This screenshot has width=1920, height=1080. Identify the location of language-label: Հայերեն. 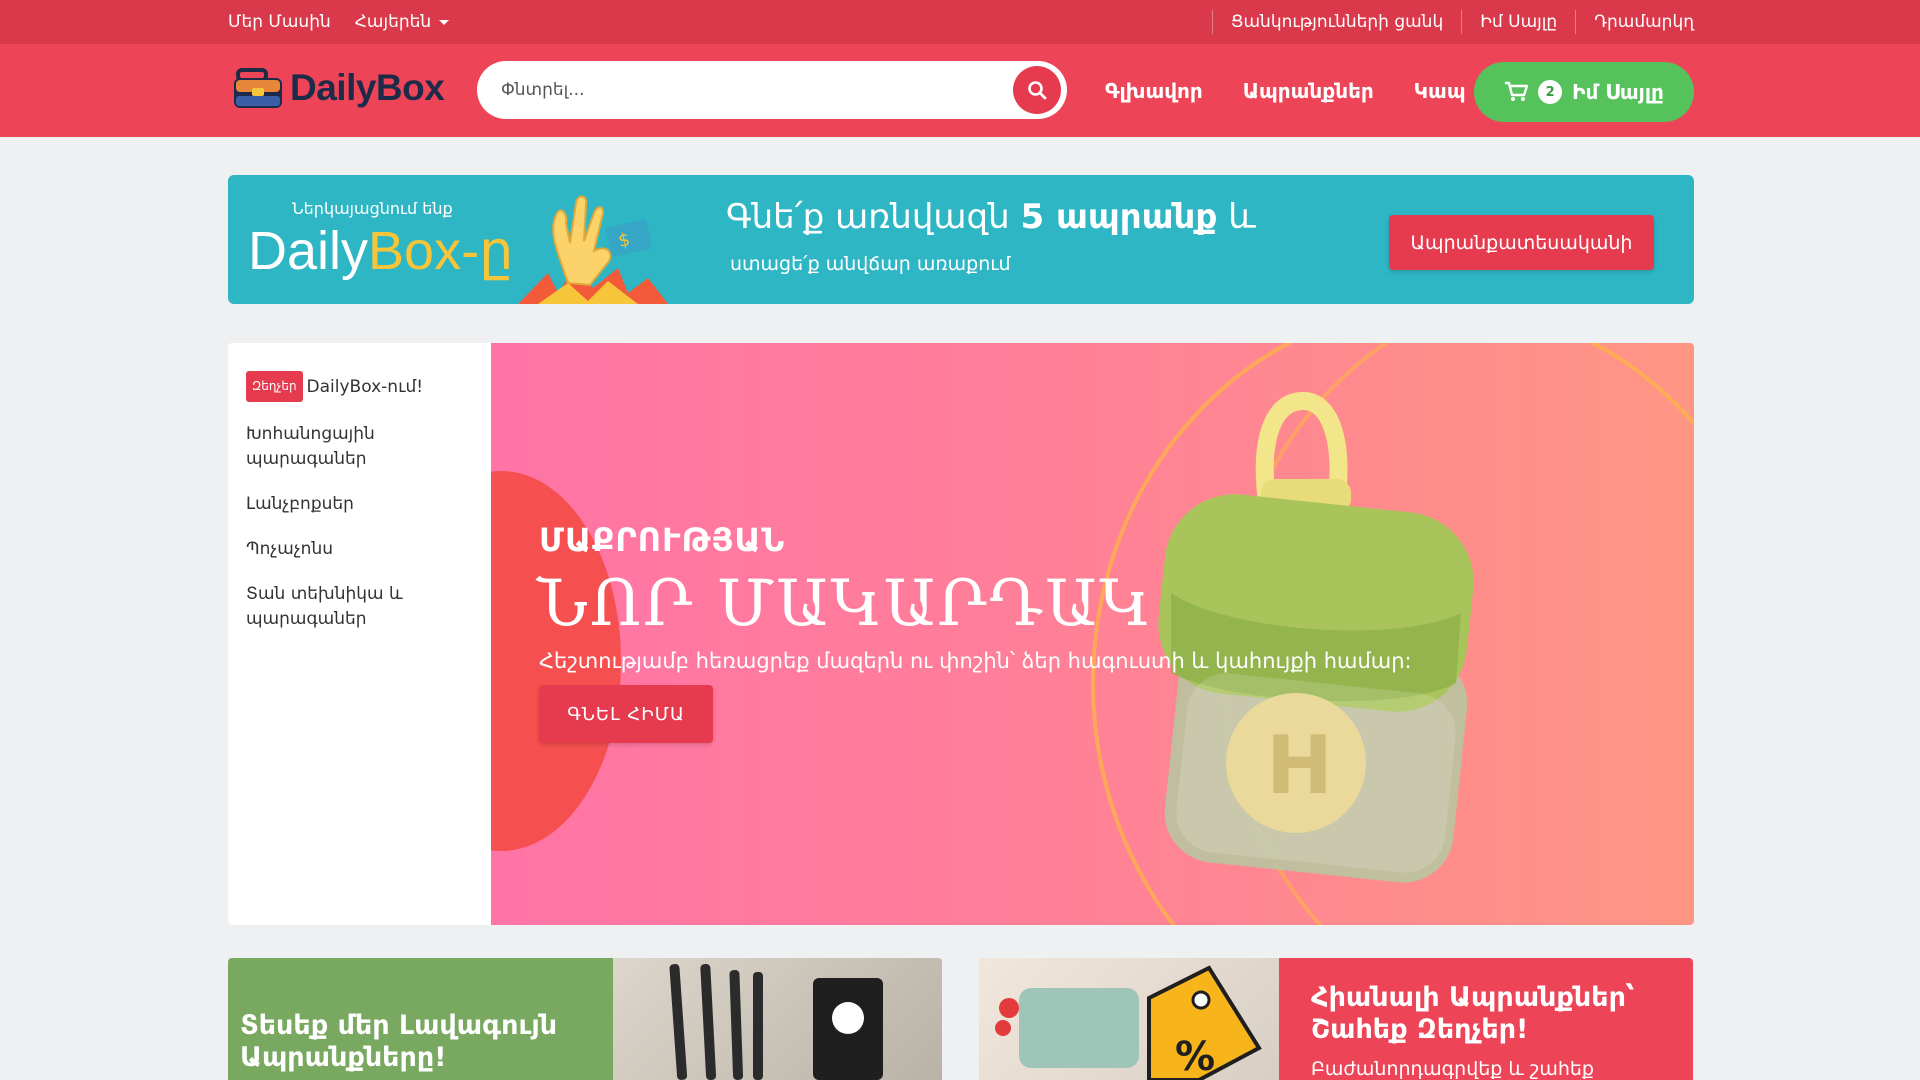
(393, 22).